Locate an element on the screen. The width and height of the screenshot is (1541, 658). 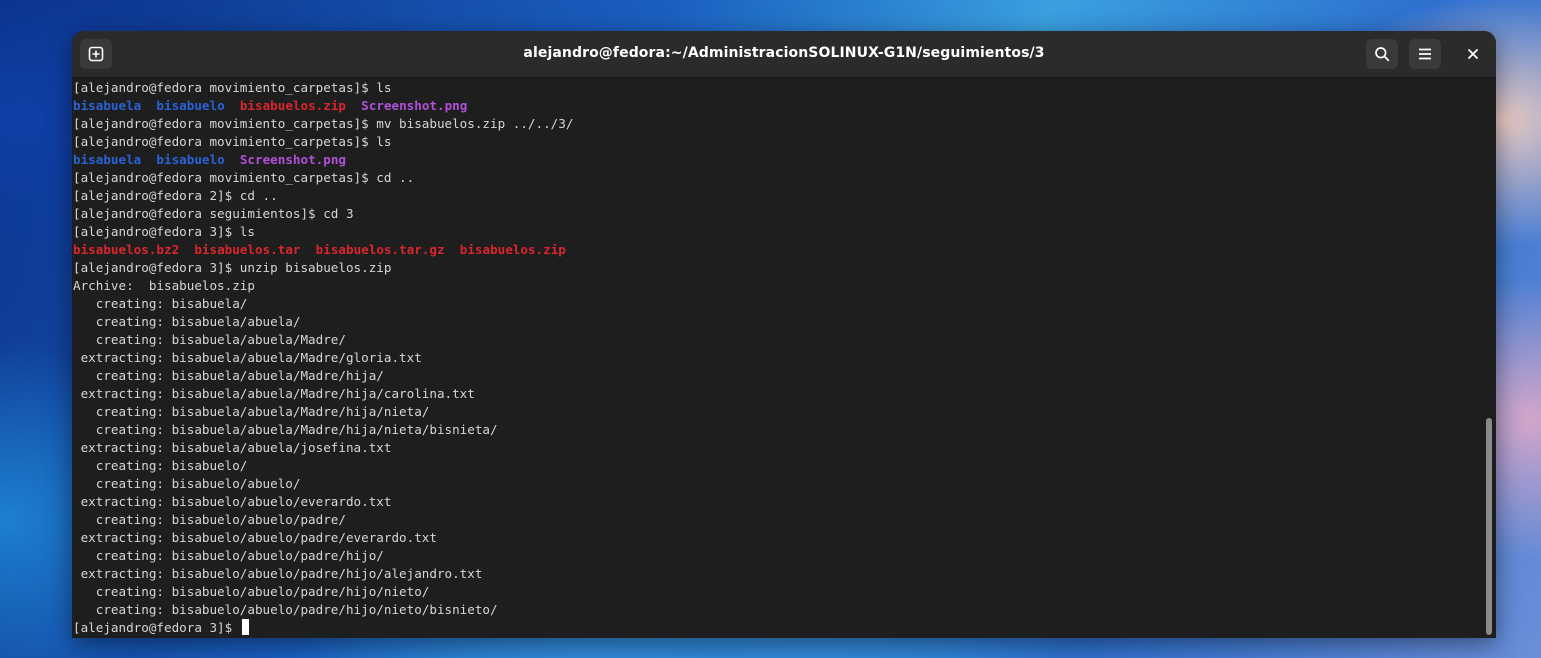
terminal-line: creating: bisabuelo/abuelo/padre/ is located at coordinates (209, 520).